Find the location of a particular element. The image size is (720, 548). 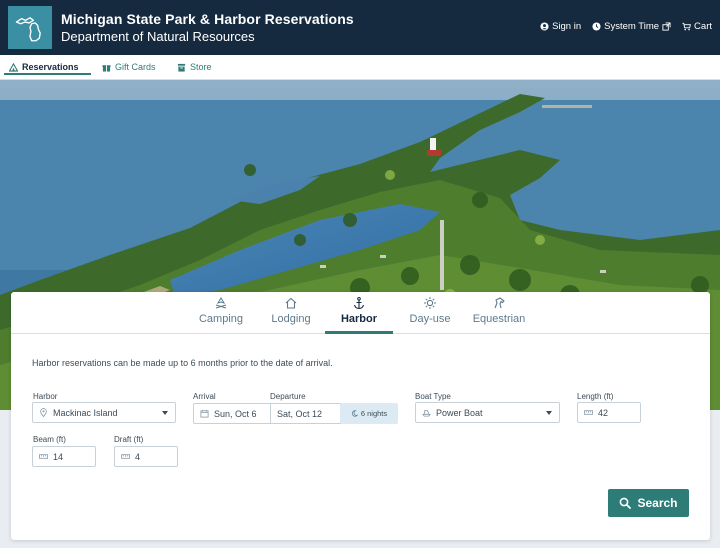

cart-icon is located at coordinates (686, 26).